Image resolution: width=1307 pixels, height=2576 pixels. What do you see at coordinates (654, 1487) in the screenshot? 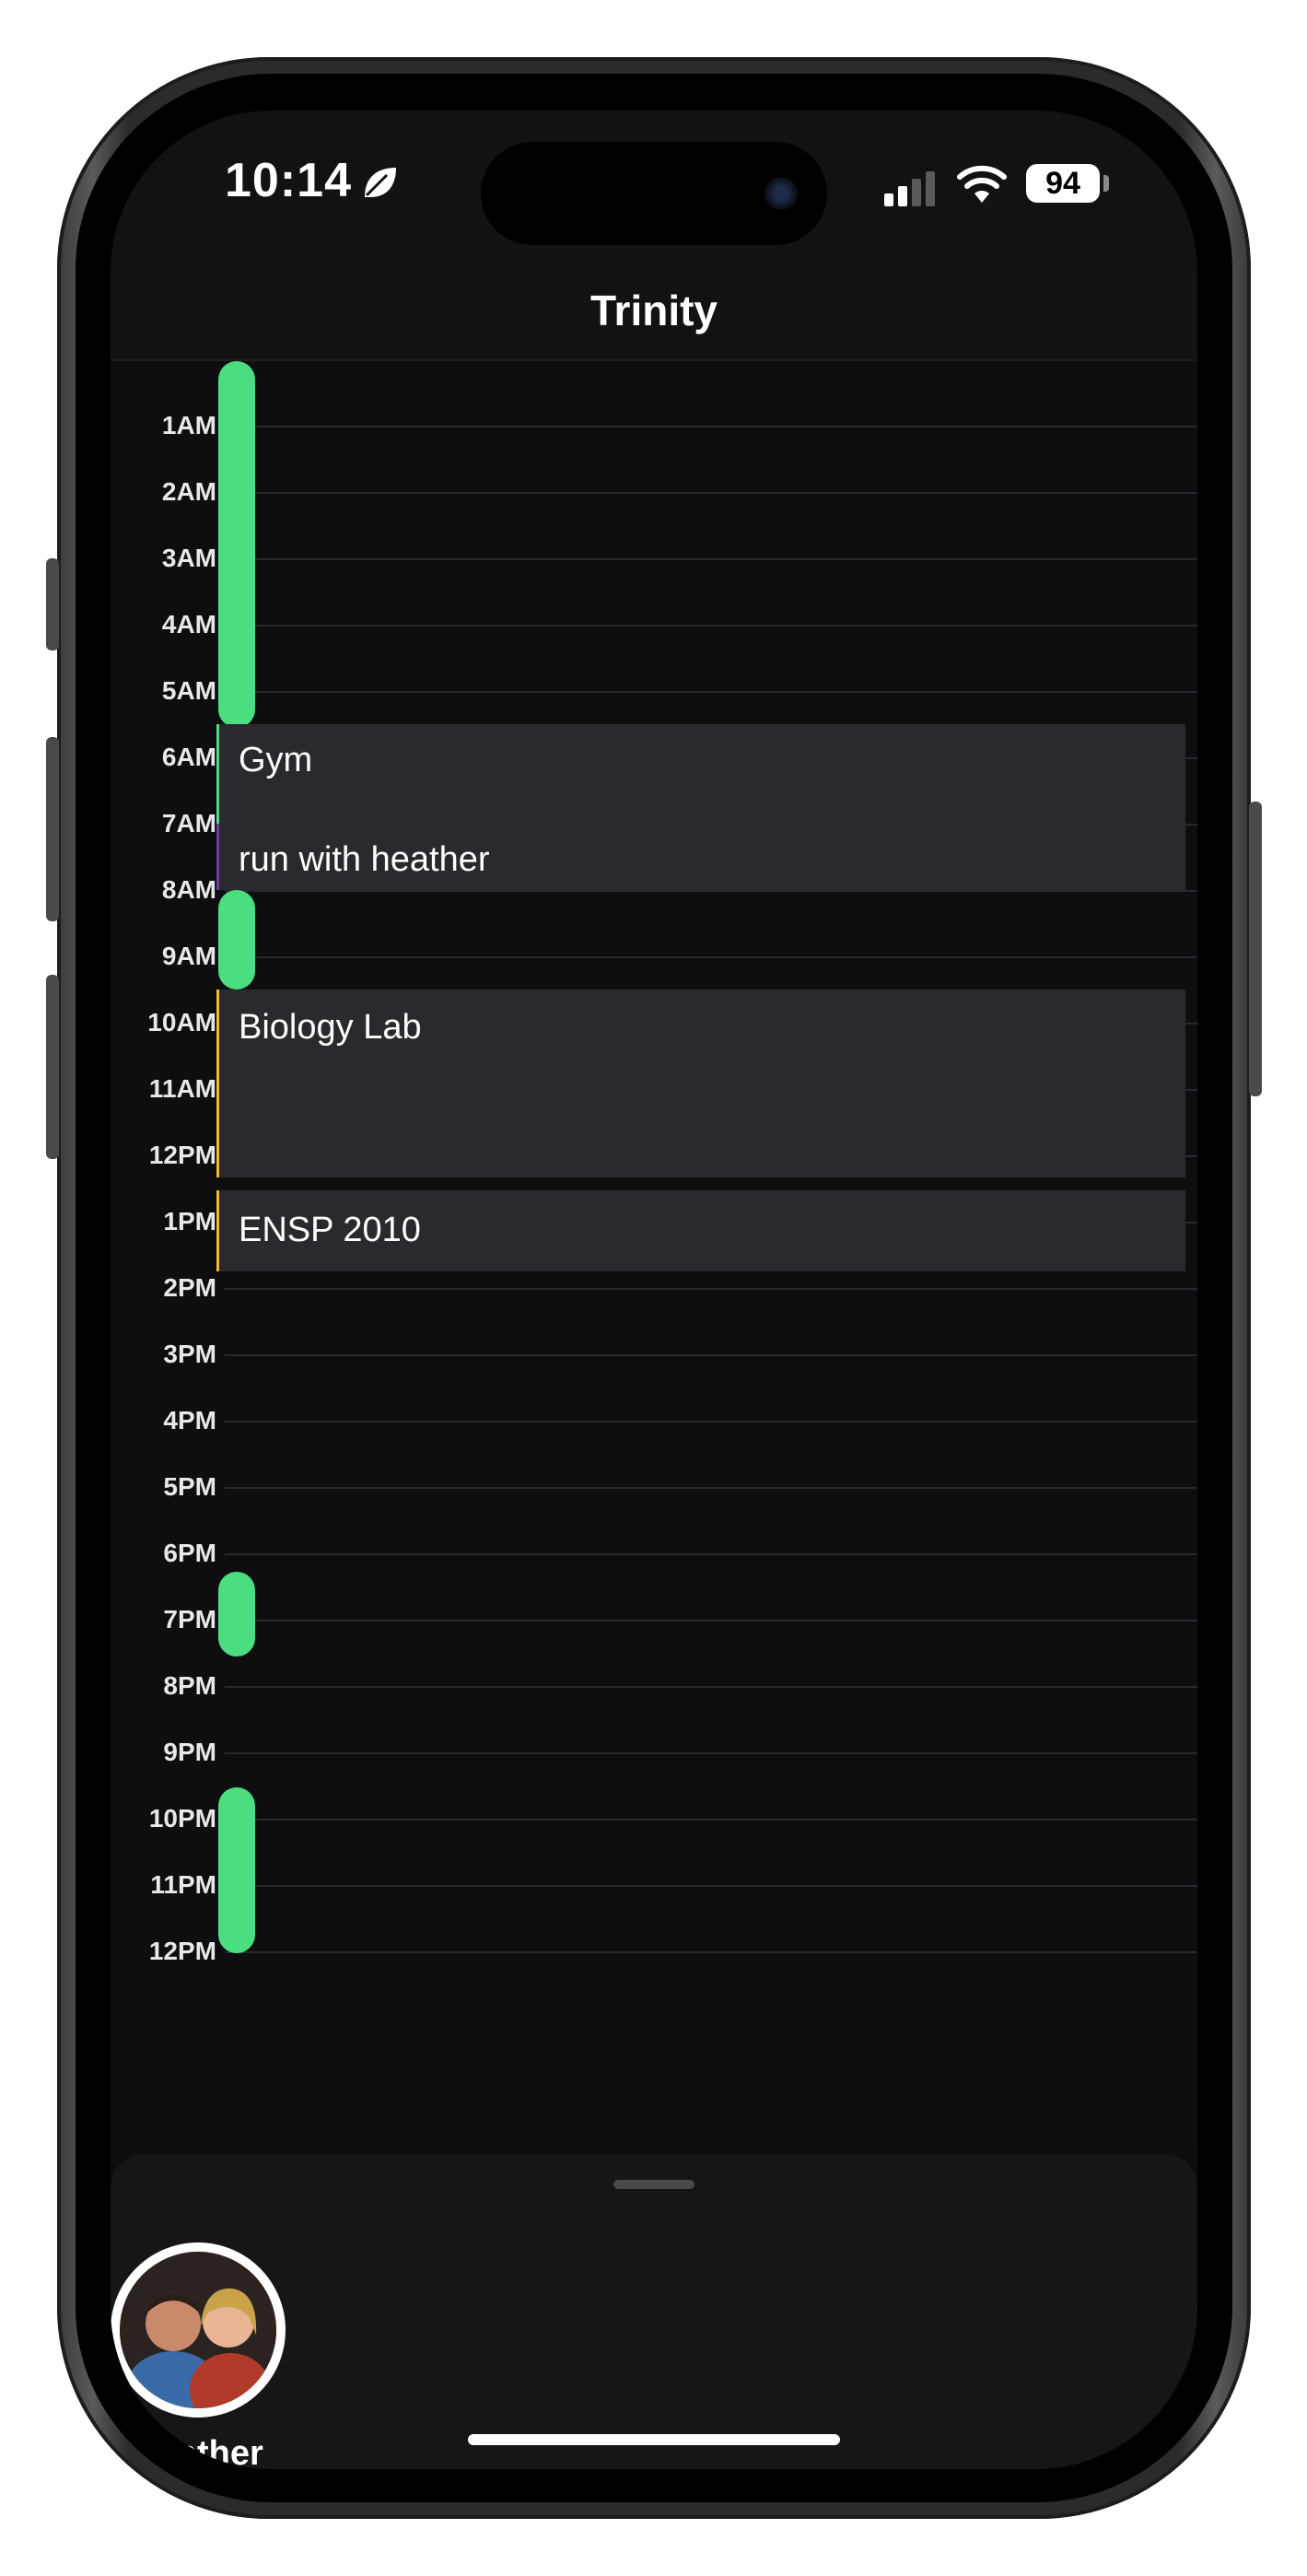
I see `hour-row: 5PM` at bounding box center [654, 1487].